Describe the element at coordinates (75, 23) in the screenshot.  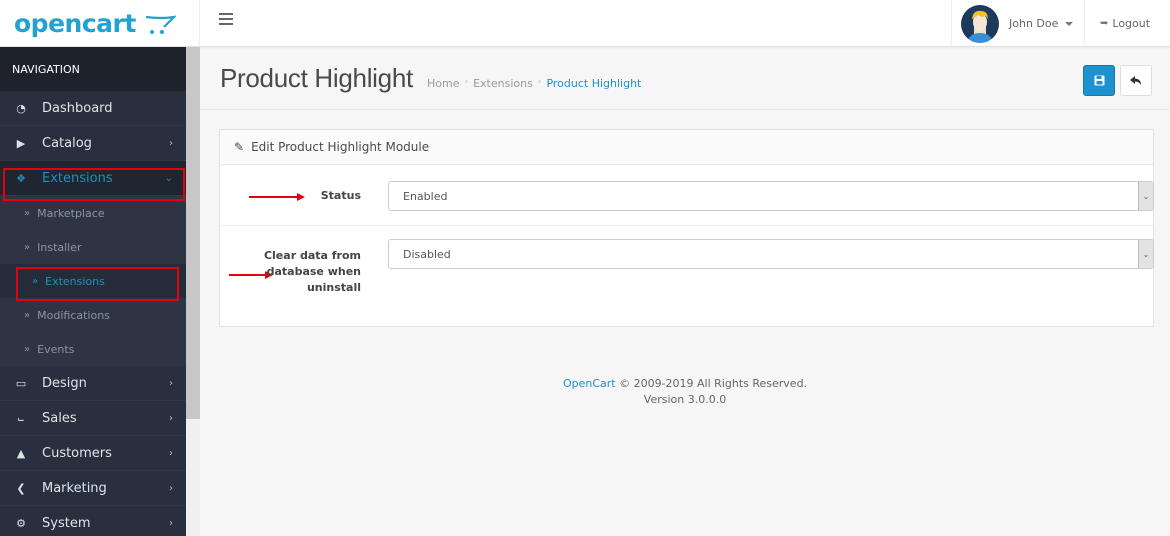
I see `logo-text: opencart` at that location.